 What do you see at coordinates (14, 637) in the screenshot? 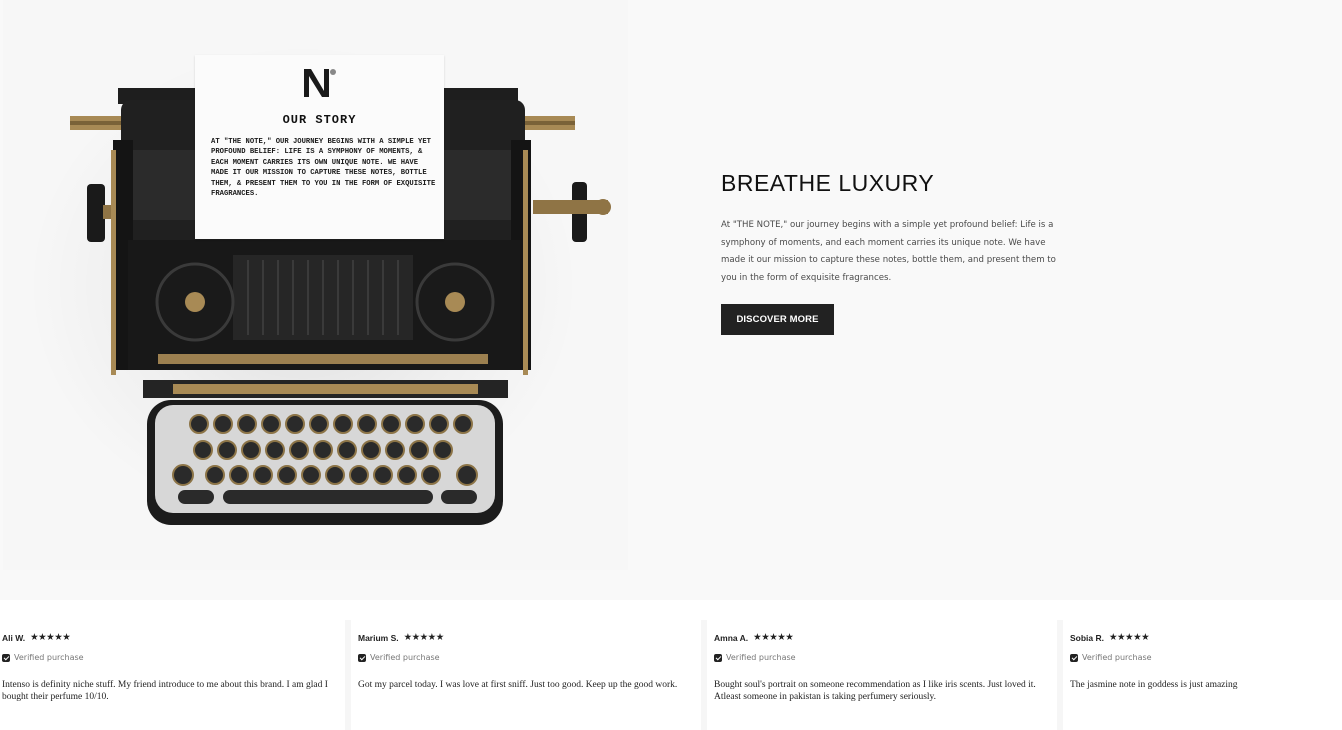
I see `reviewer-name: Ali W.` at bounding box center [14, 637].